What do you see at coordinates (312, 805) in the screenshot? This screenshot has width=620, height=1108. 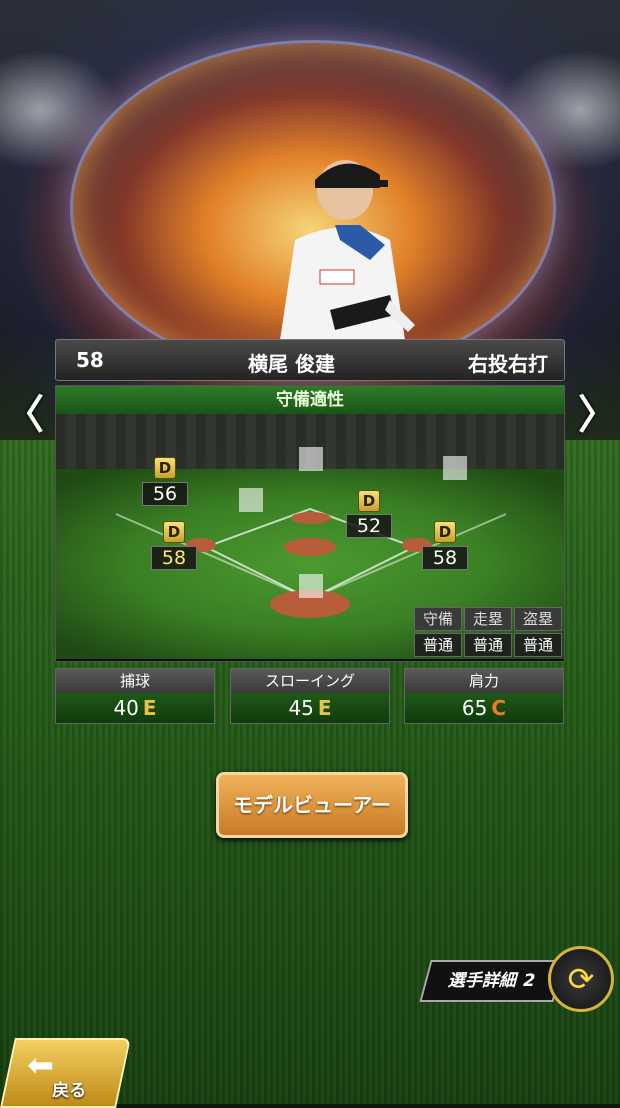 I see `model-viewer-button: モデルビューアー` at bounding box center [312, 805].